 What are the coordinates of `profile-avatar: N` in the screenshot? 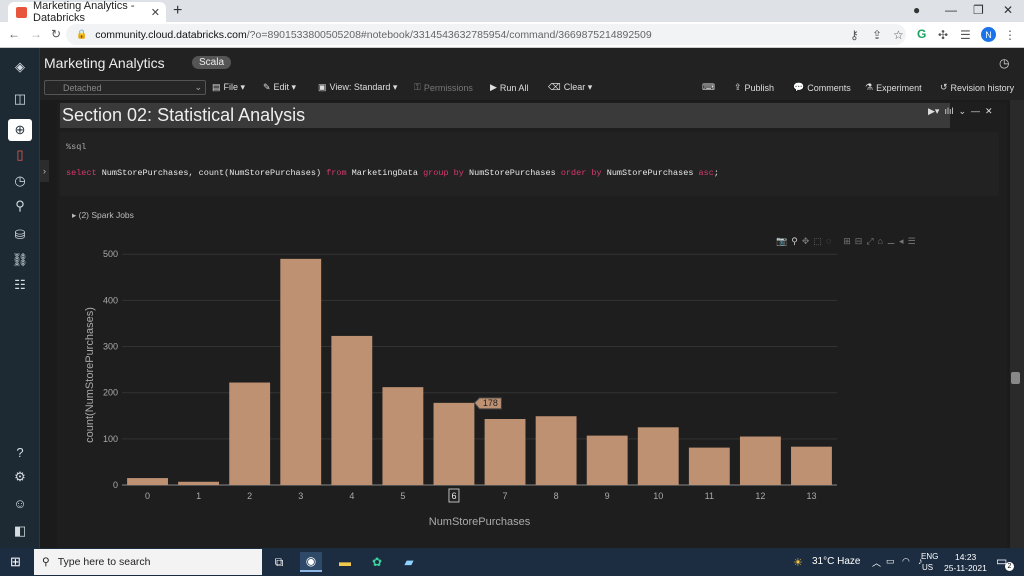 It's located at (988, 34).